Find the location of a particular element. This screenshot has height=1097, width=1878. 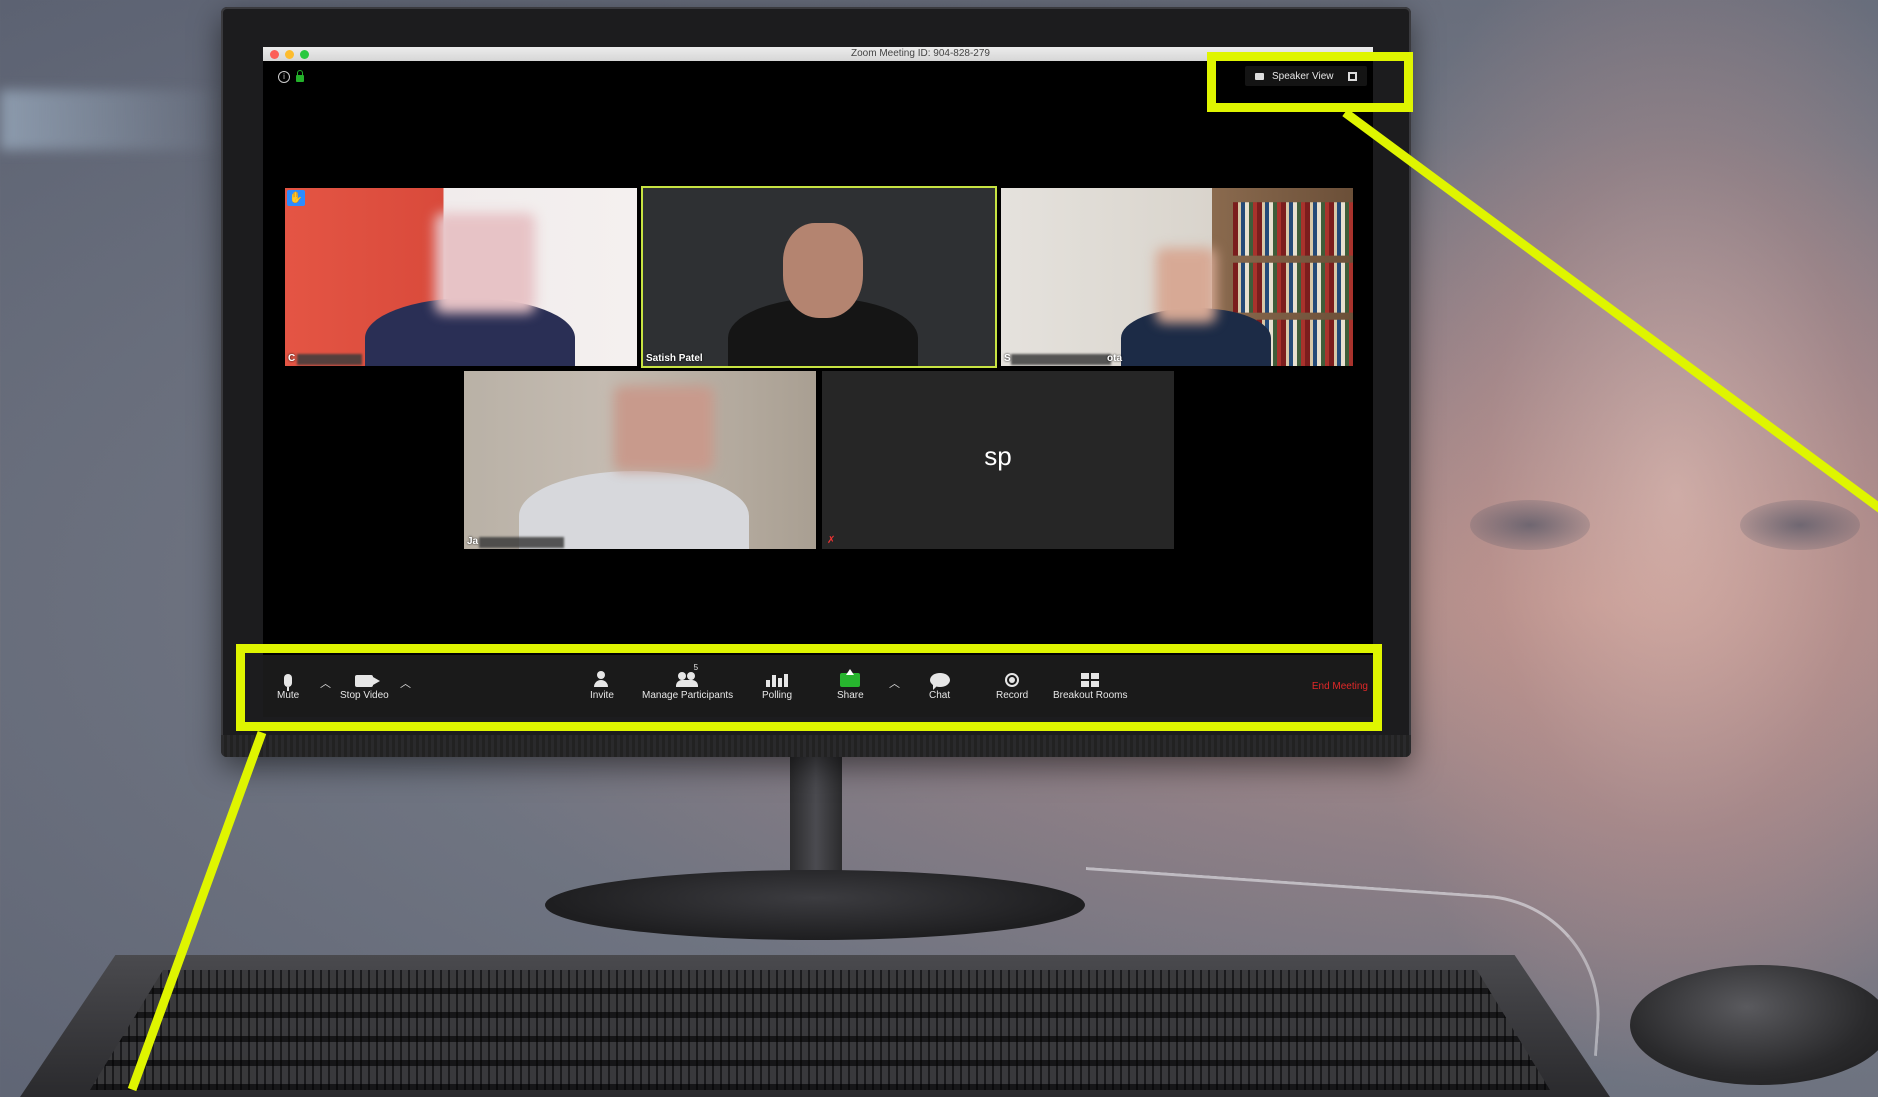

participant-tile-video-off: sp ✗ is located at coordinates (998, 460).